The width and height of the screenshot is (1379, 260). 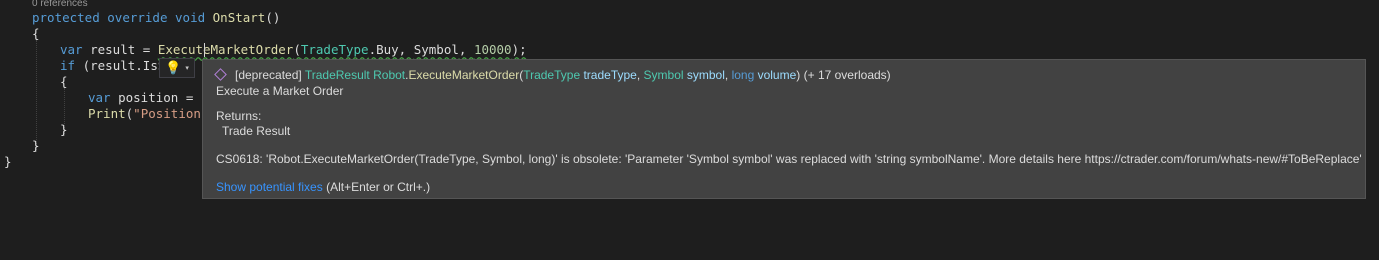 What do you see at coordinates (225, 49) in the screenshot?
I see `execute-market-order-call: ExecuteMarketOrder` at bounding box center [225, 49].